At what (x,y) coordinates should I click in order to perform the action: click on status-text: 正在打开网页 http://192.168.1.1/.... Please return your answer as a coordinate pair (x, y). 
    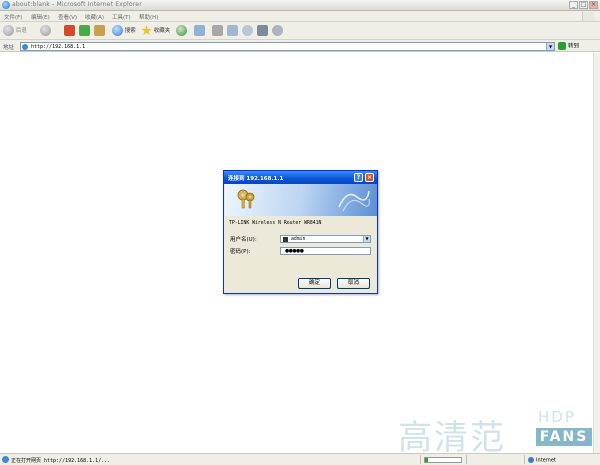
    Looking at the image, I should click on (61, 461).